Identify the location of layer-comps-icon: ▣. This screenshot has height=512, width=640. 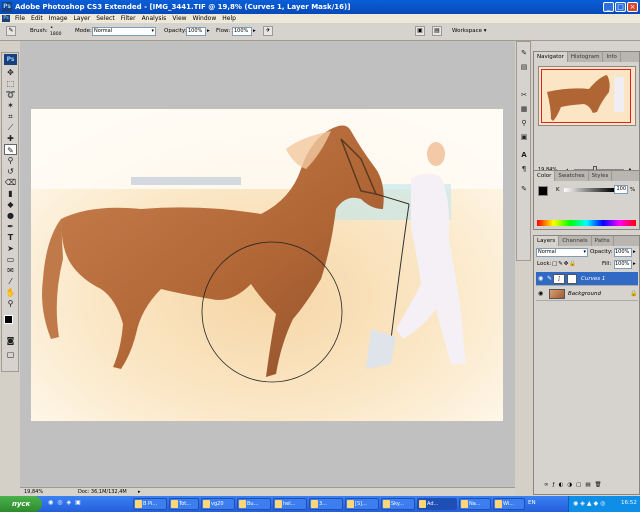
(524, 137).